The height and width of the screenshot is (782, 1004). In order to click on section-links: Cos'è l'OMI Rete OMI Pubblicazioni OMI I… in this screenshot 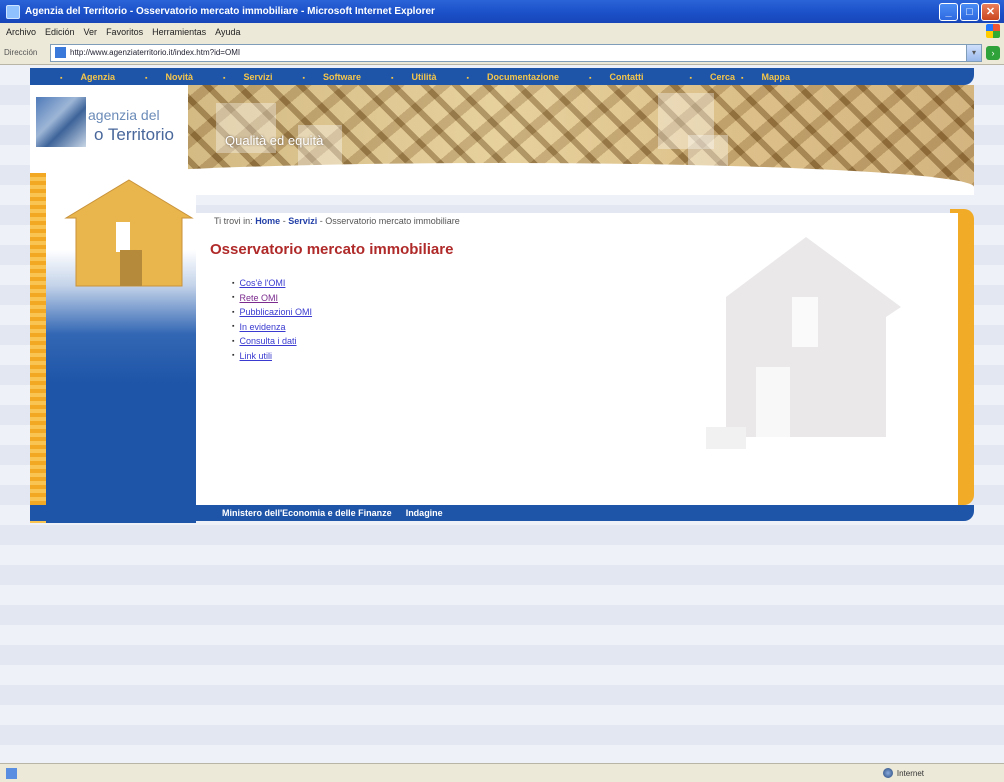, I will do `click(272, 319)`.